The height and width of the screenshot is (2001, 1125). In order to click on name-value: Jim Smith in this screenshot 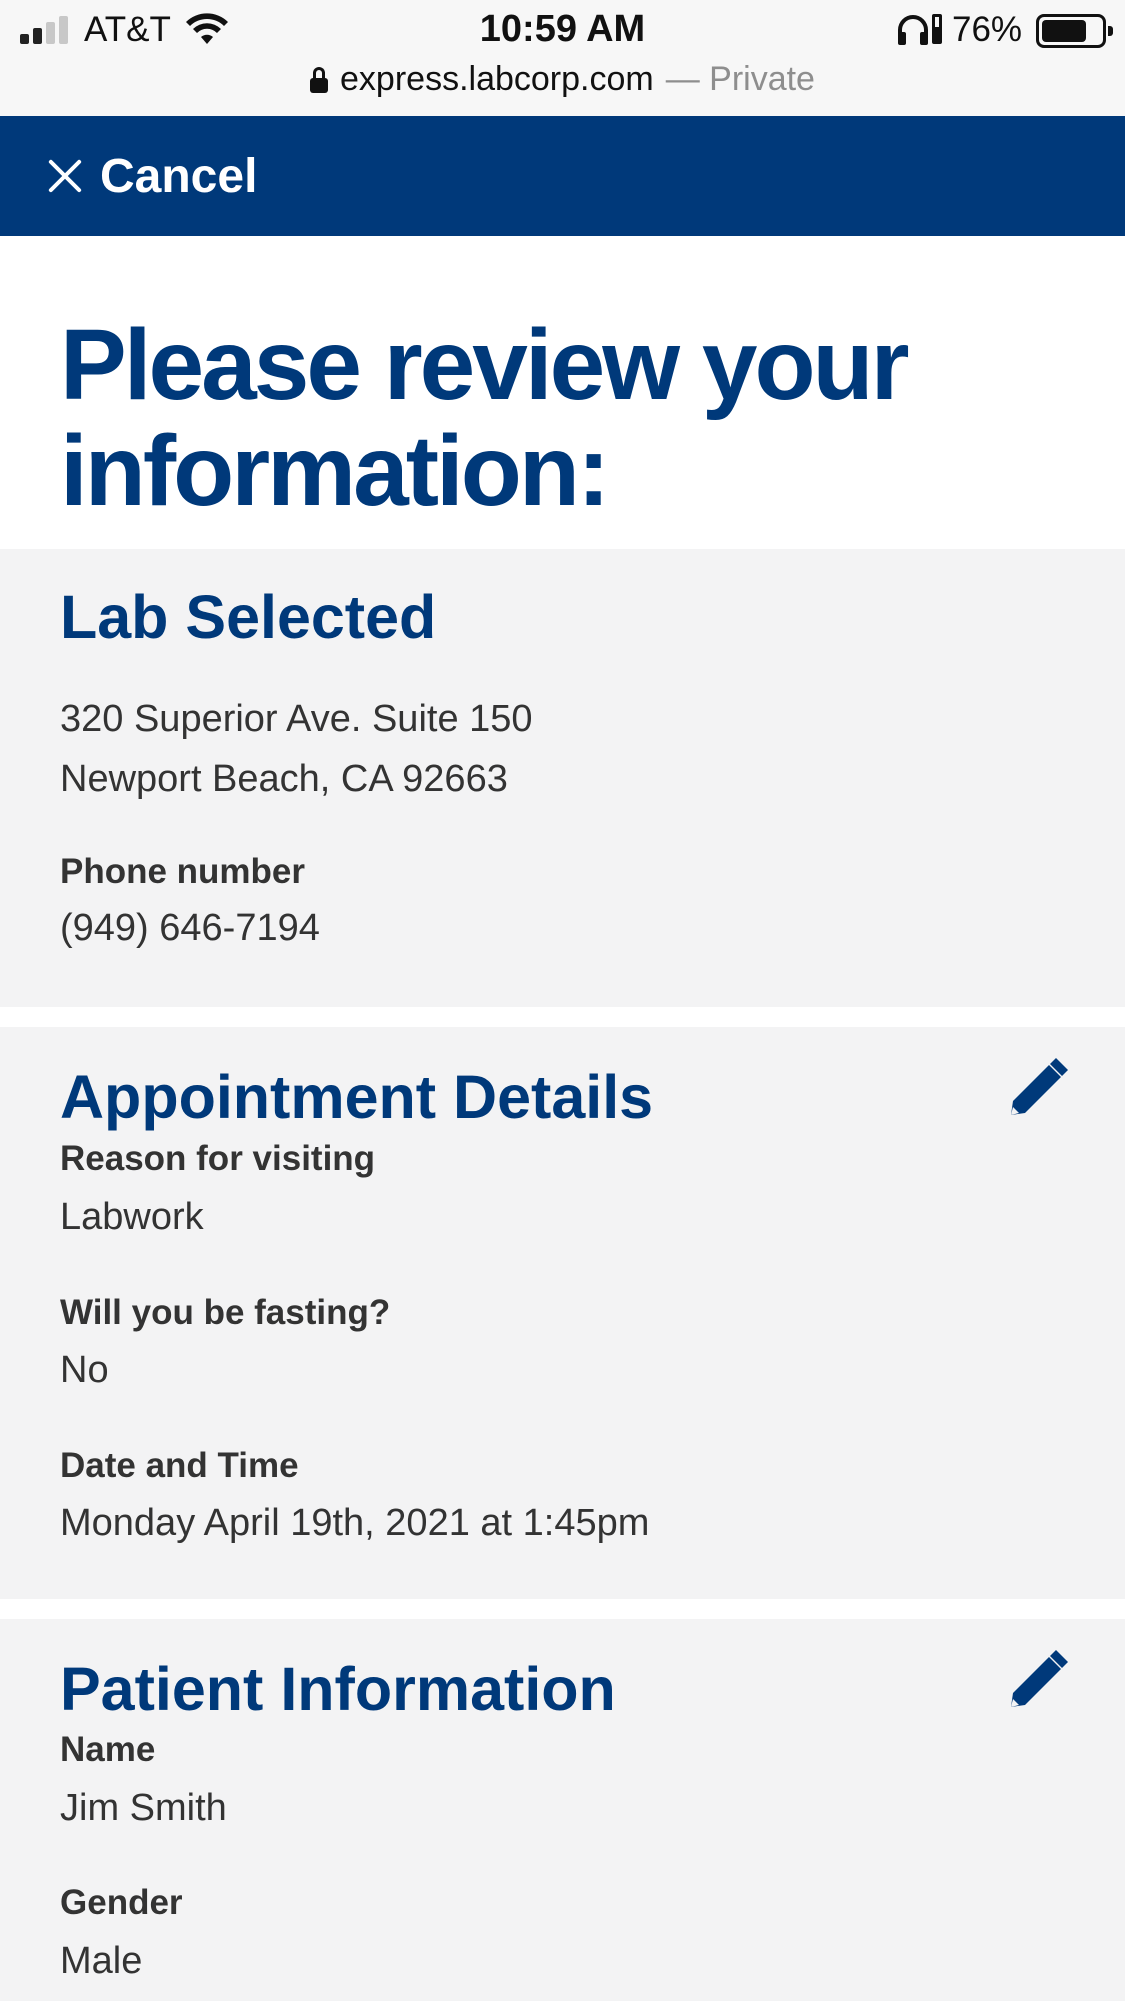, I will do `click(143, 1808)`.